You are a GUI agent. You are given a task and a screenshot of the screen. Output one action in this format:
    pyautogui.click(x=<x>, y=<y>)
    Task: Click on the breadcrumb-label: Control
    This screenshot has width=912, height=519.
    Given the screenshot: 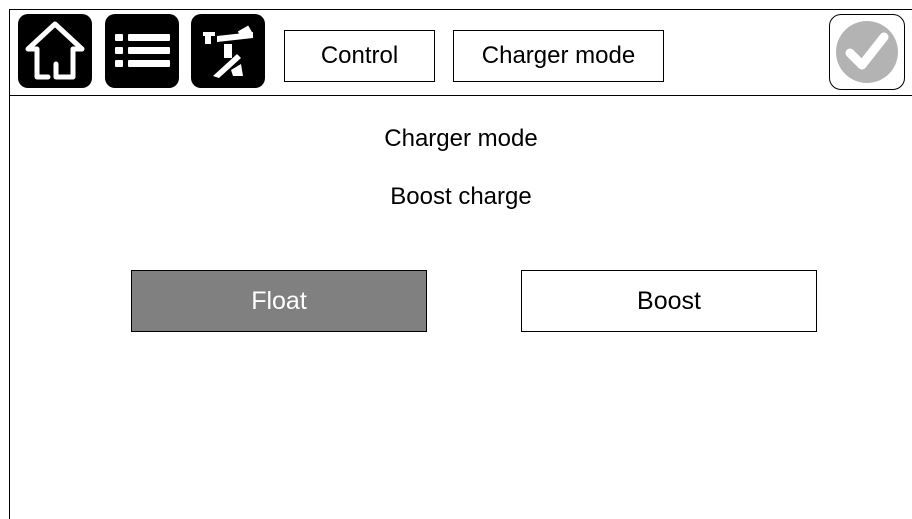 What is the action you would take?
    pyautogui.click(x=359, y=55)
    